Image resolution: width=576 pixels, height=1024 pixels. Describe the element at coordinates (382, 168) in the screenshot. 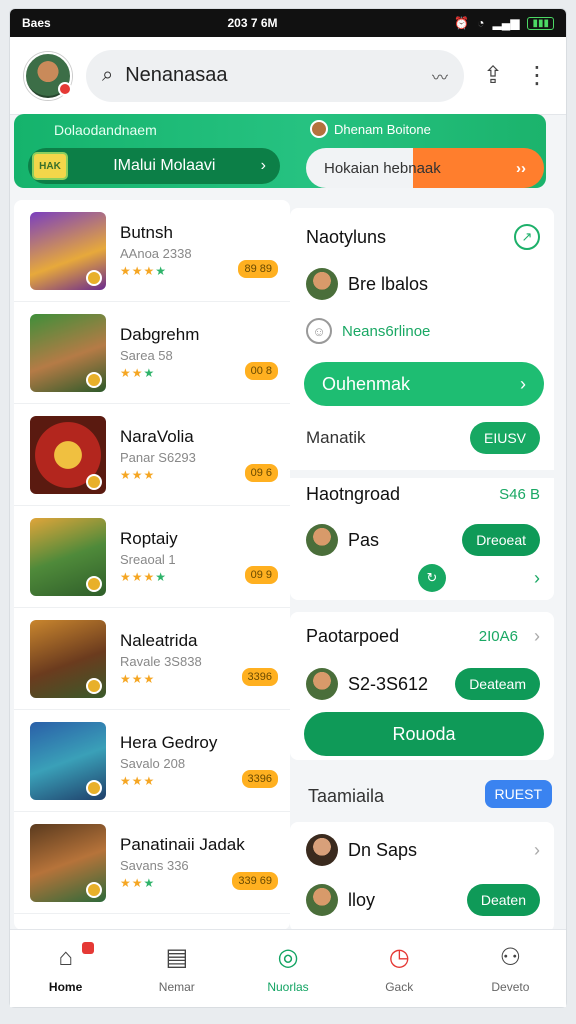

I see `banner-cta-label: Hokaian hebnaak` at that location.